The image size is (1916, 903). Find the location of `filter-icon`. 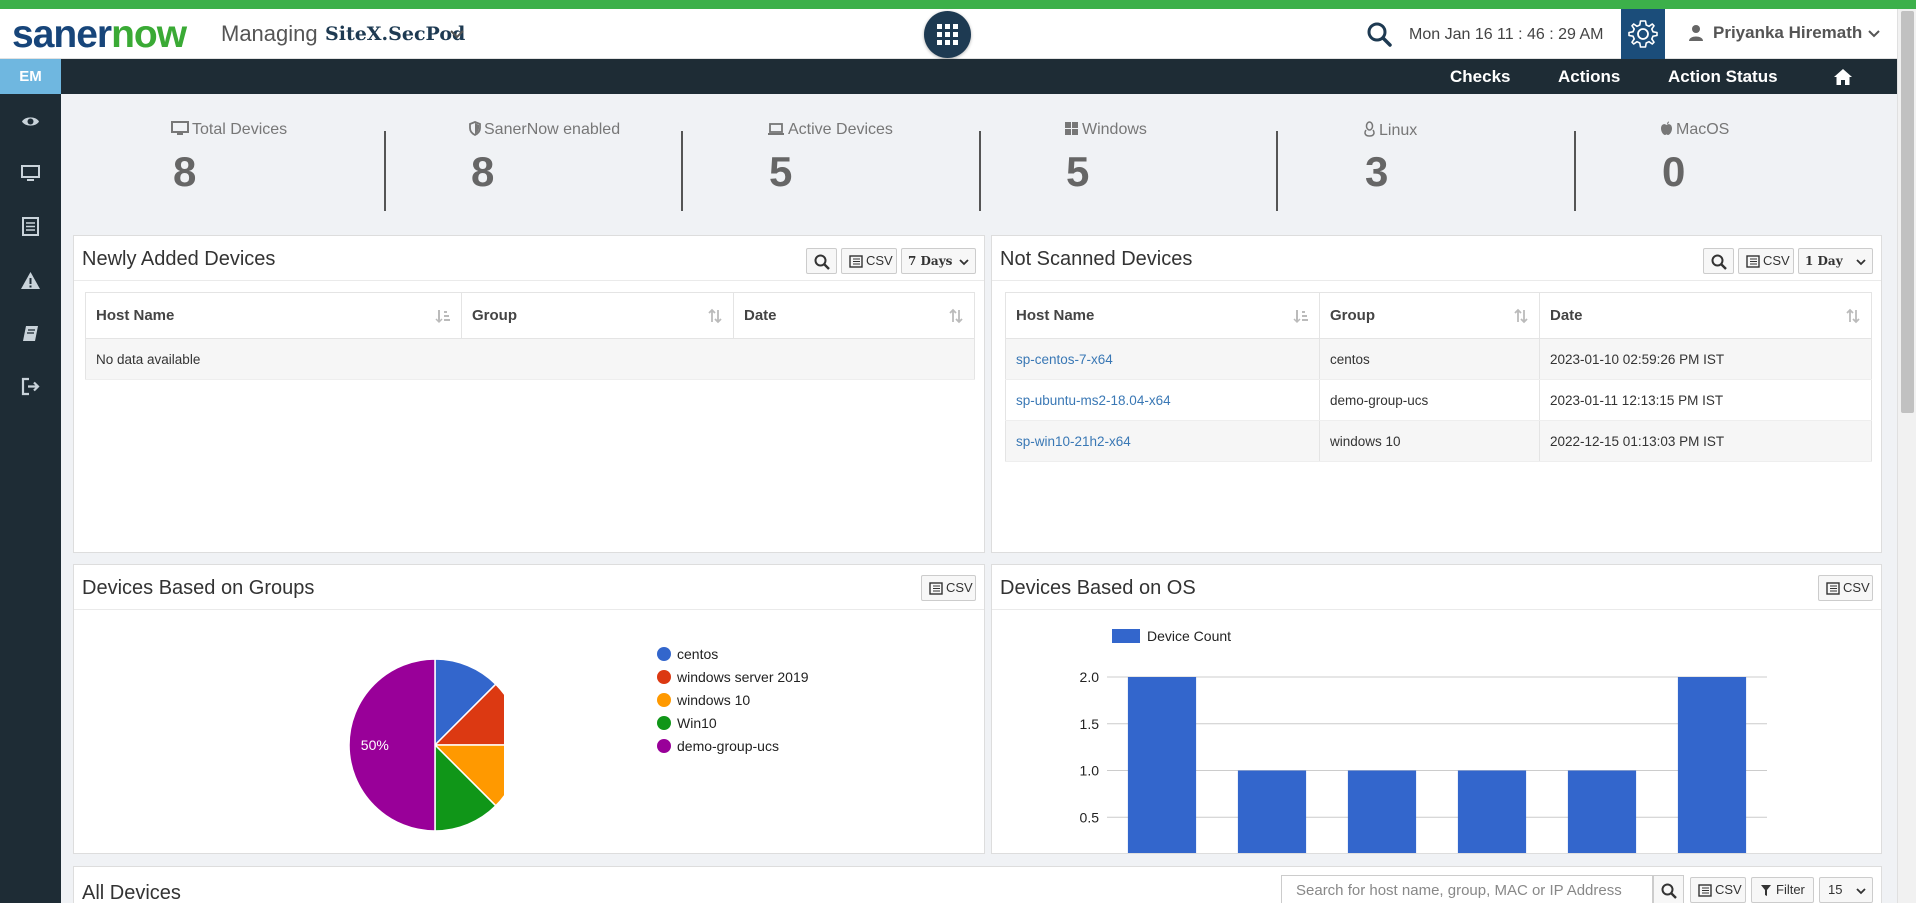

filter-icon is located at coordinates (1766, 890).